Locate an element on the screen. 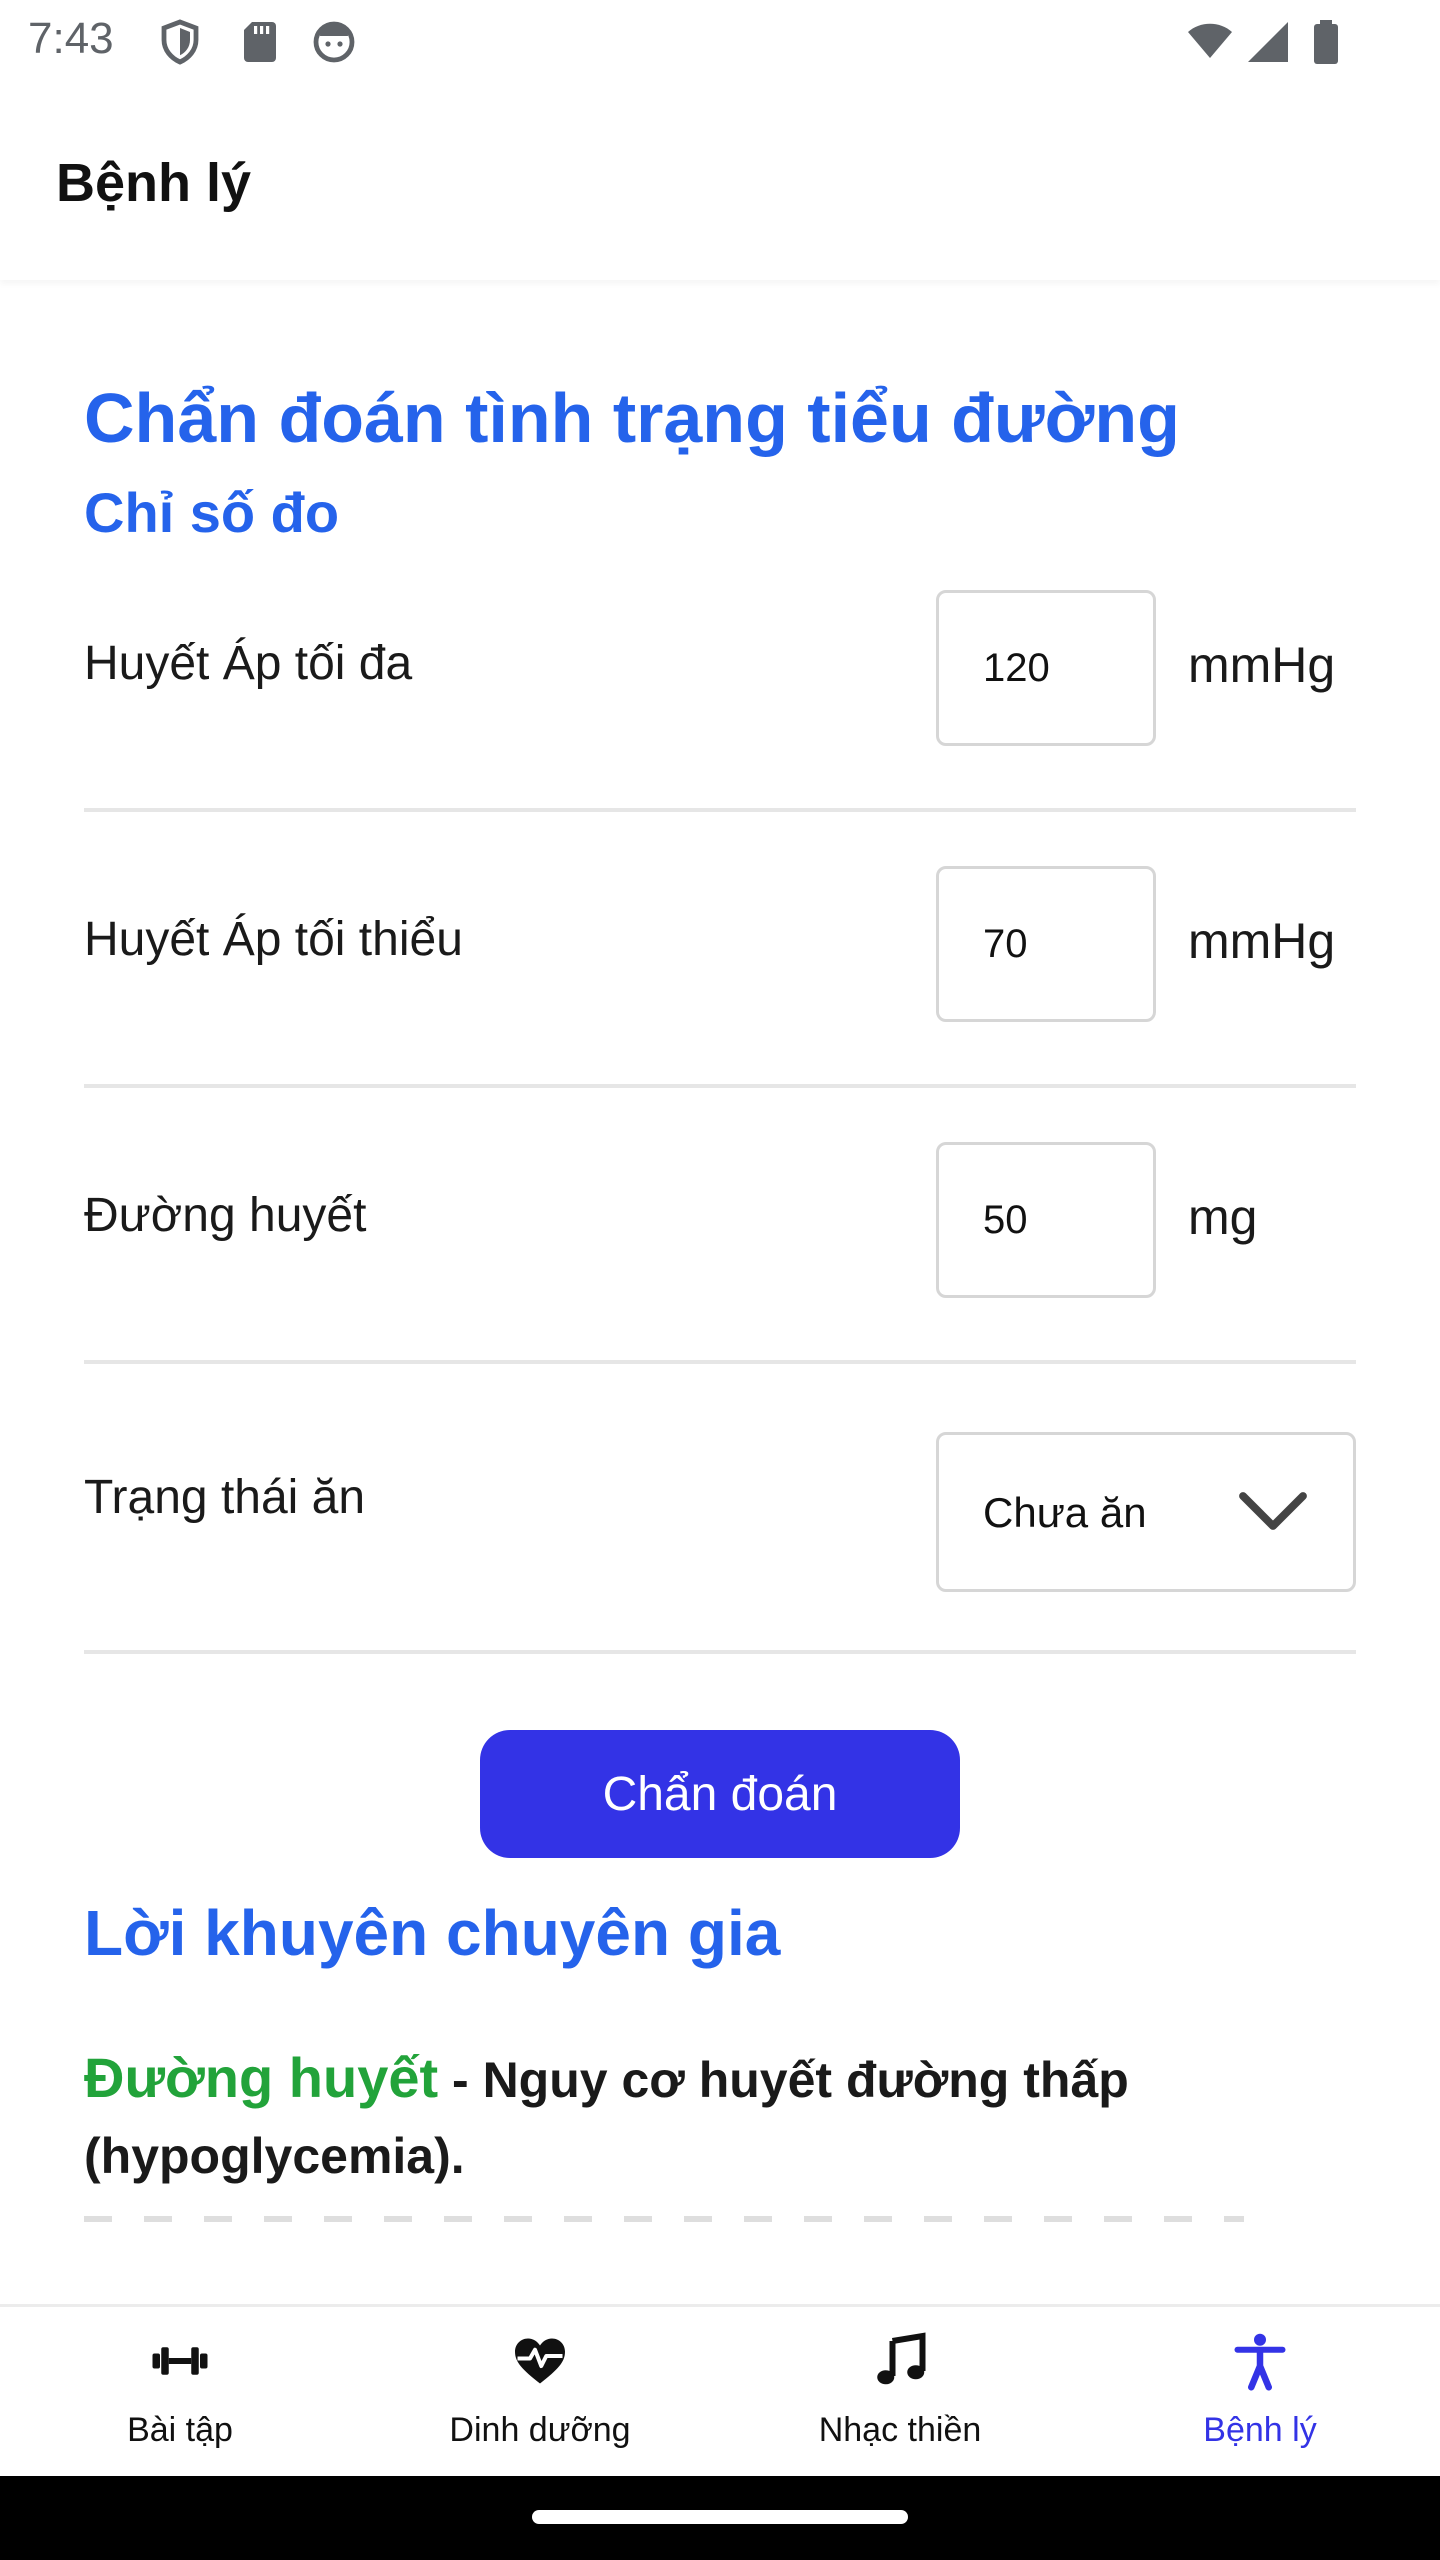  battery-icon is located at coordinates (1326, 42).